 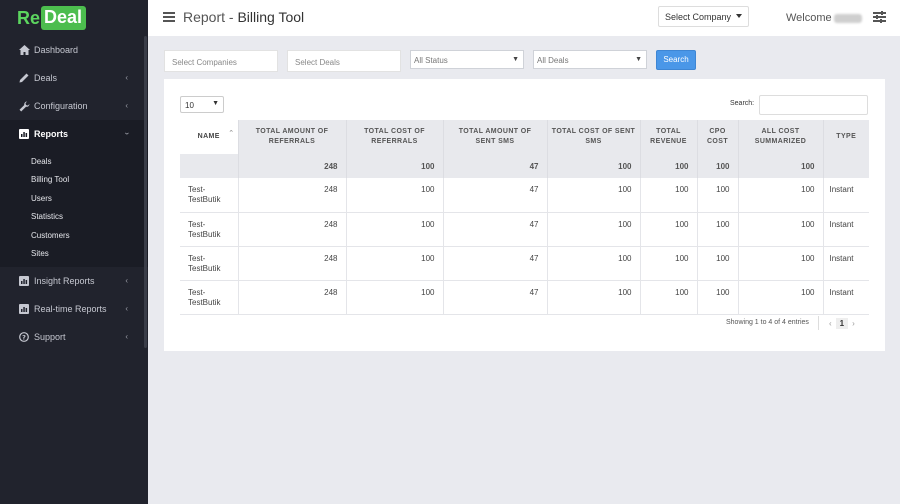 I want to click on page-length-value: 10, so click(x=189, y=105).